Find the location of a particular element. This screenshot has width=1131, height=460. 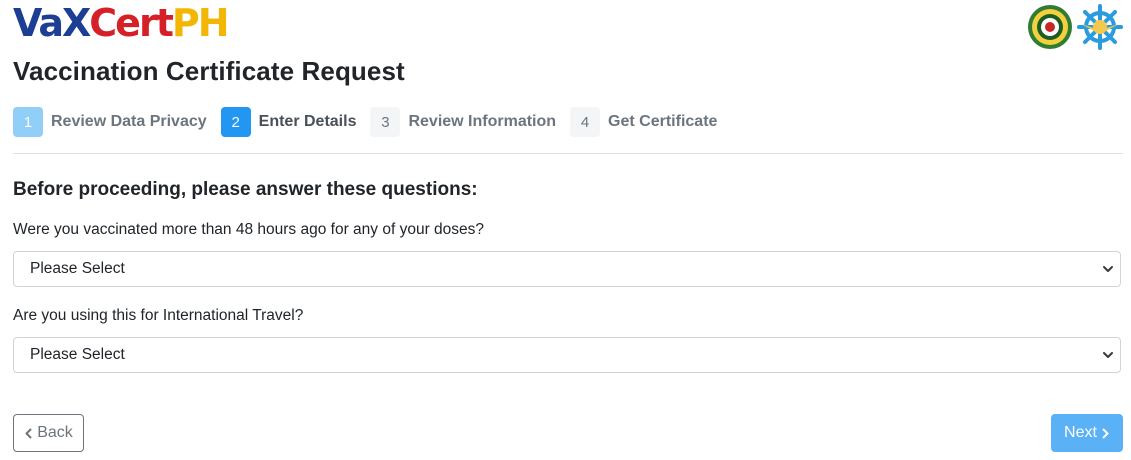

page-title: Vaccination Certificate Request is located at coordinates (209, 71).